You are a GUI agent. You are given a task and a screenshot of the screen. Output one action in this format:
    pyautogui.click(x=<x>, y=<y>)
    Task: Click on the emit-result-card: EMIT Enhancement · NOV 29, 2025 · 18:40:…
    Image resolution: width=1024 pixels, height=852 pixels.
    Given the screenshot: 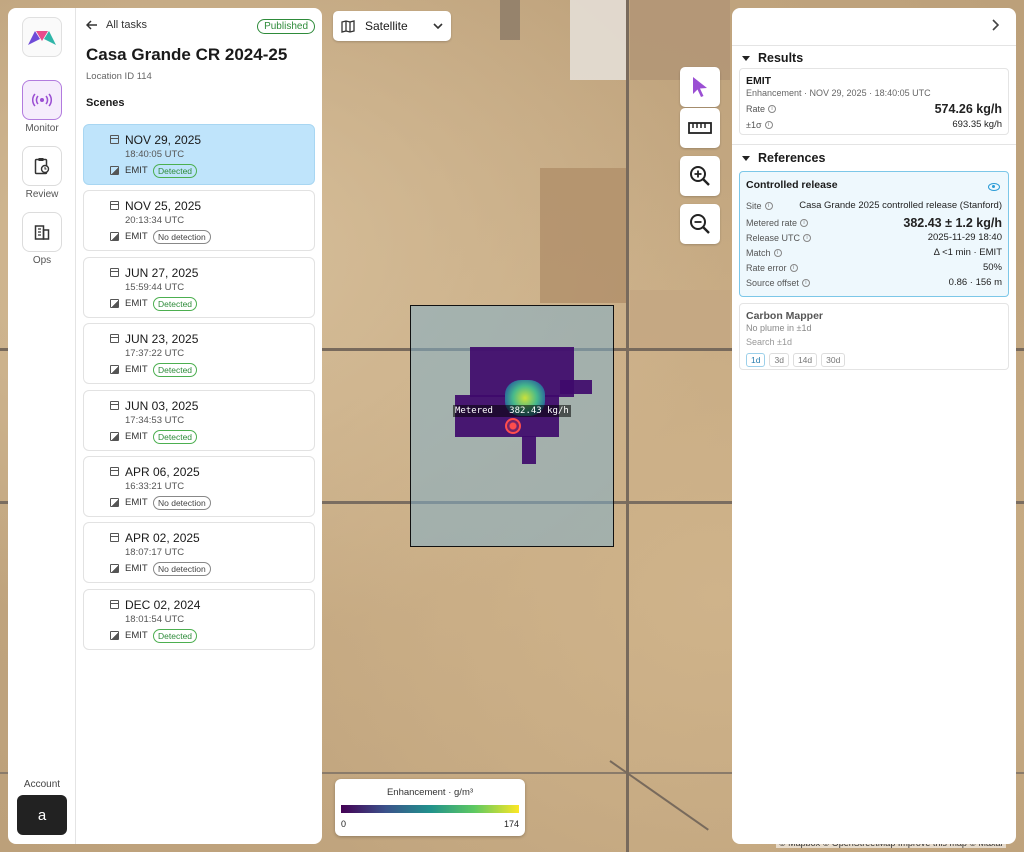 What is the action you would take?
    pyautogui.click(x=874, y=101)
    